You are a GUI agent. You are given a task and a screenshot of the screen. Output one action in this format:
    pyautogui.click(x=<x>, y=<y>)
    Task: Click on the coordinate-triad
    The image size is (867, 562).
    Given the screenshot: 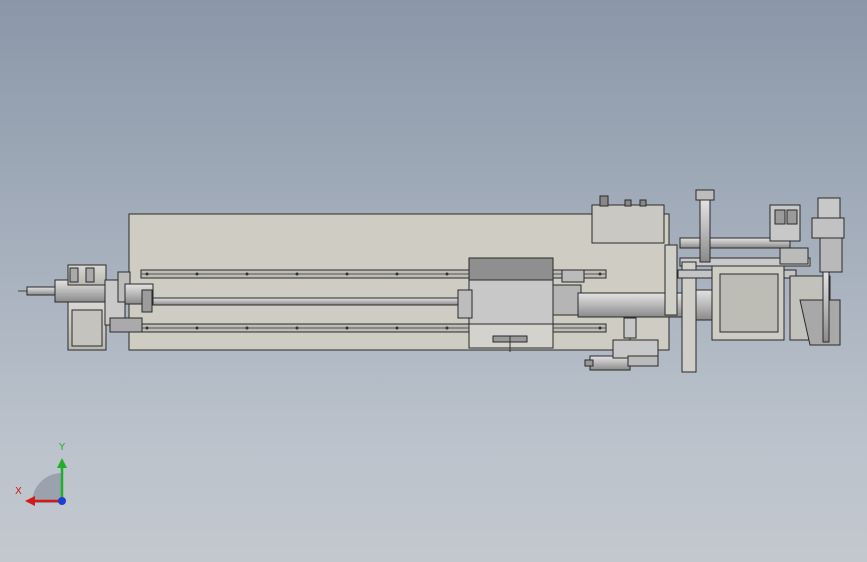 What is the action you would take?
    pyautogui.click(x=46, y=482)
    